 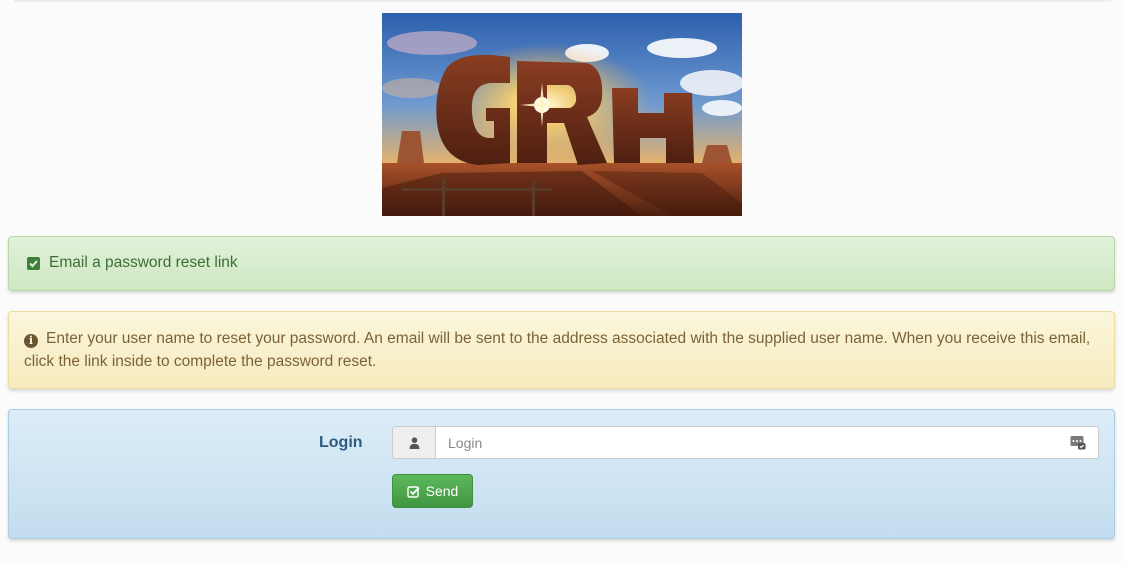 I want to click on user-icon-addon, so click(x=414, y=442).